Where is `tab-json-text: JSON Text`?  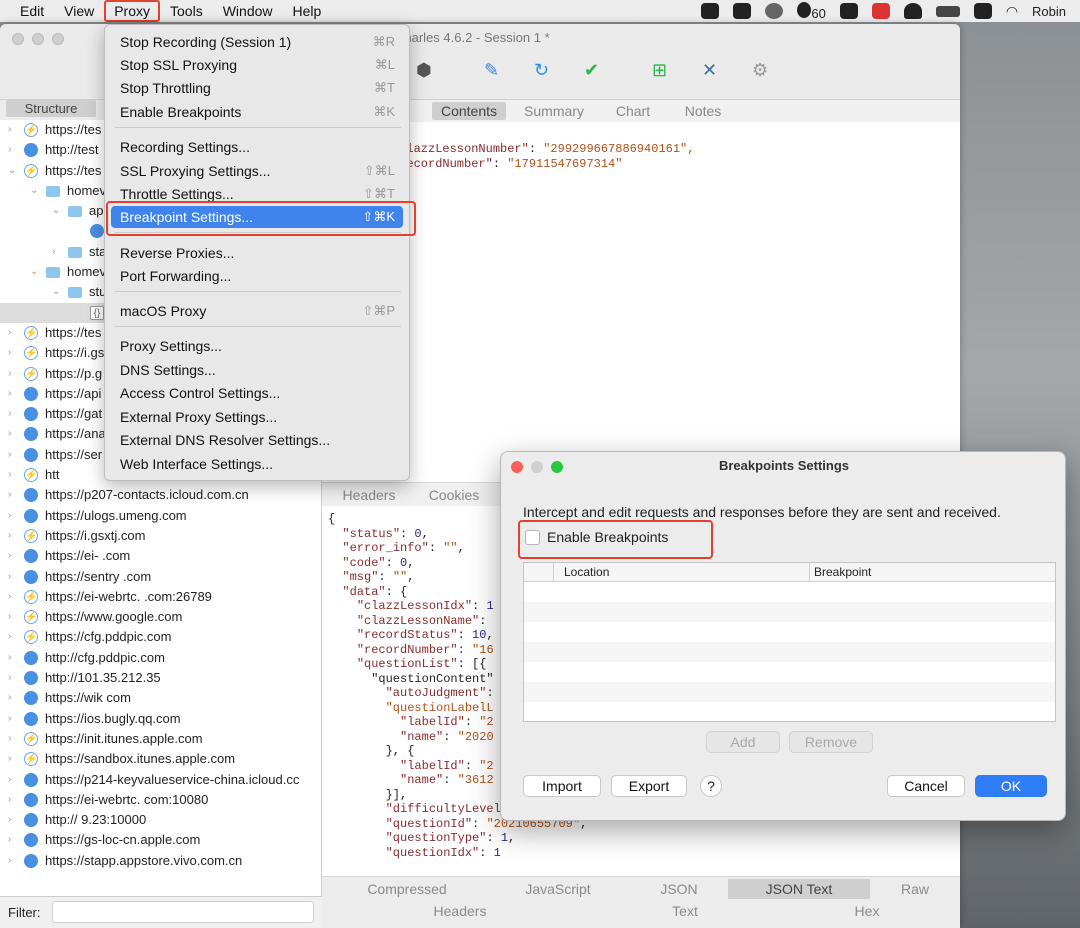 tab-json-text: JSON Text is located at coordinates (799, 889).